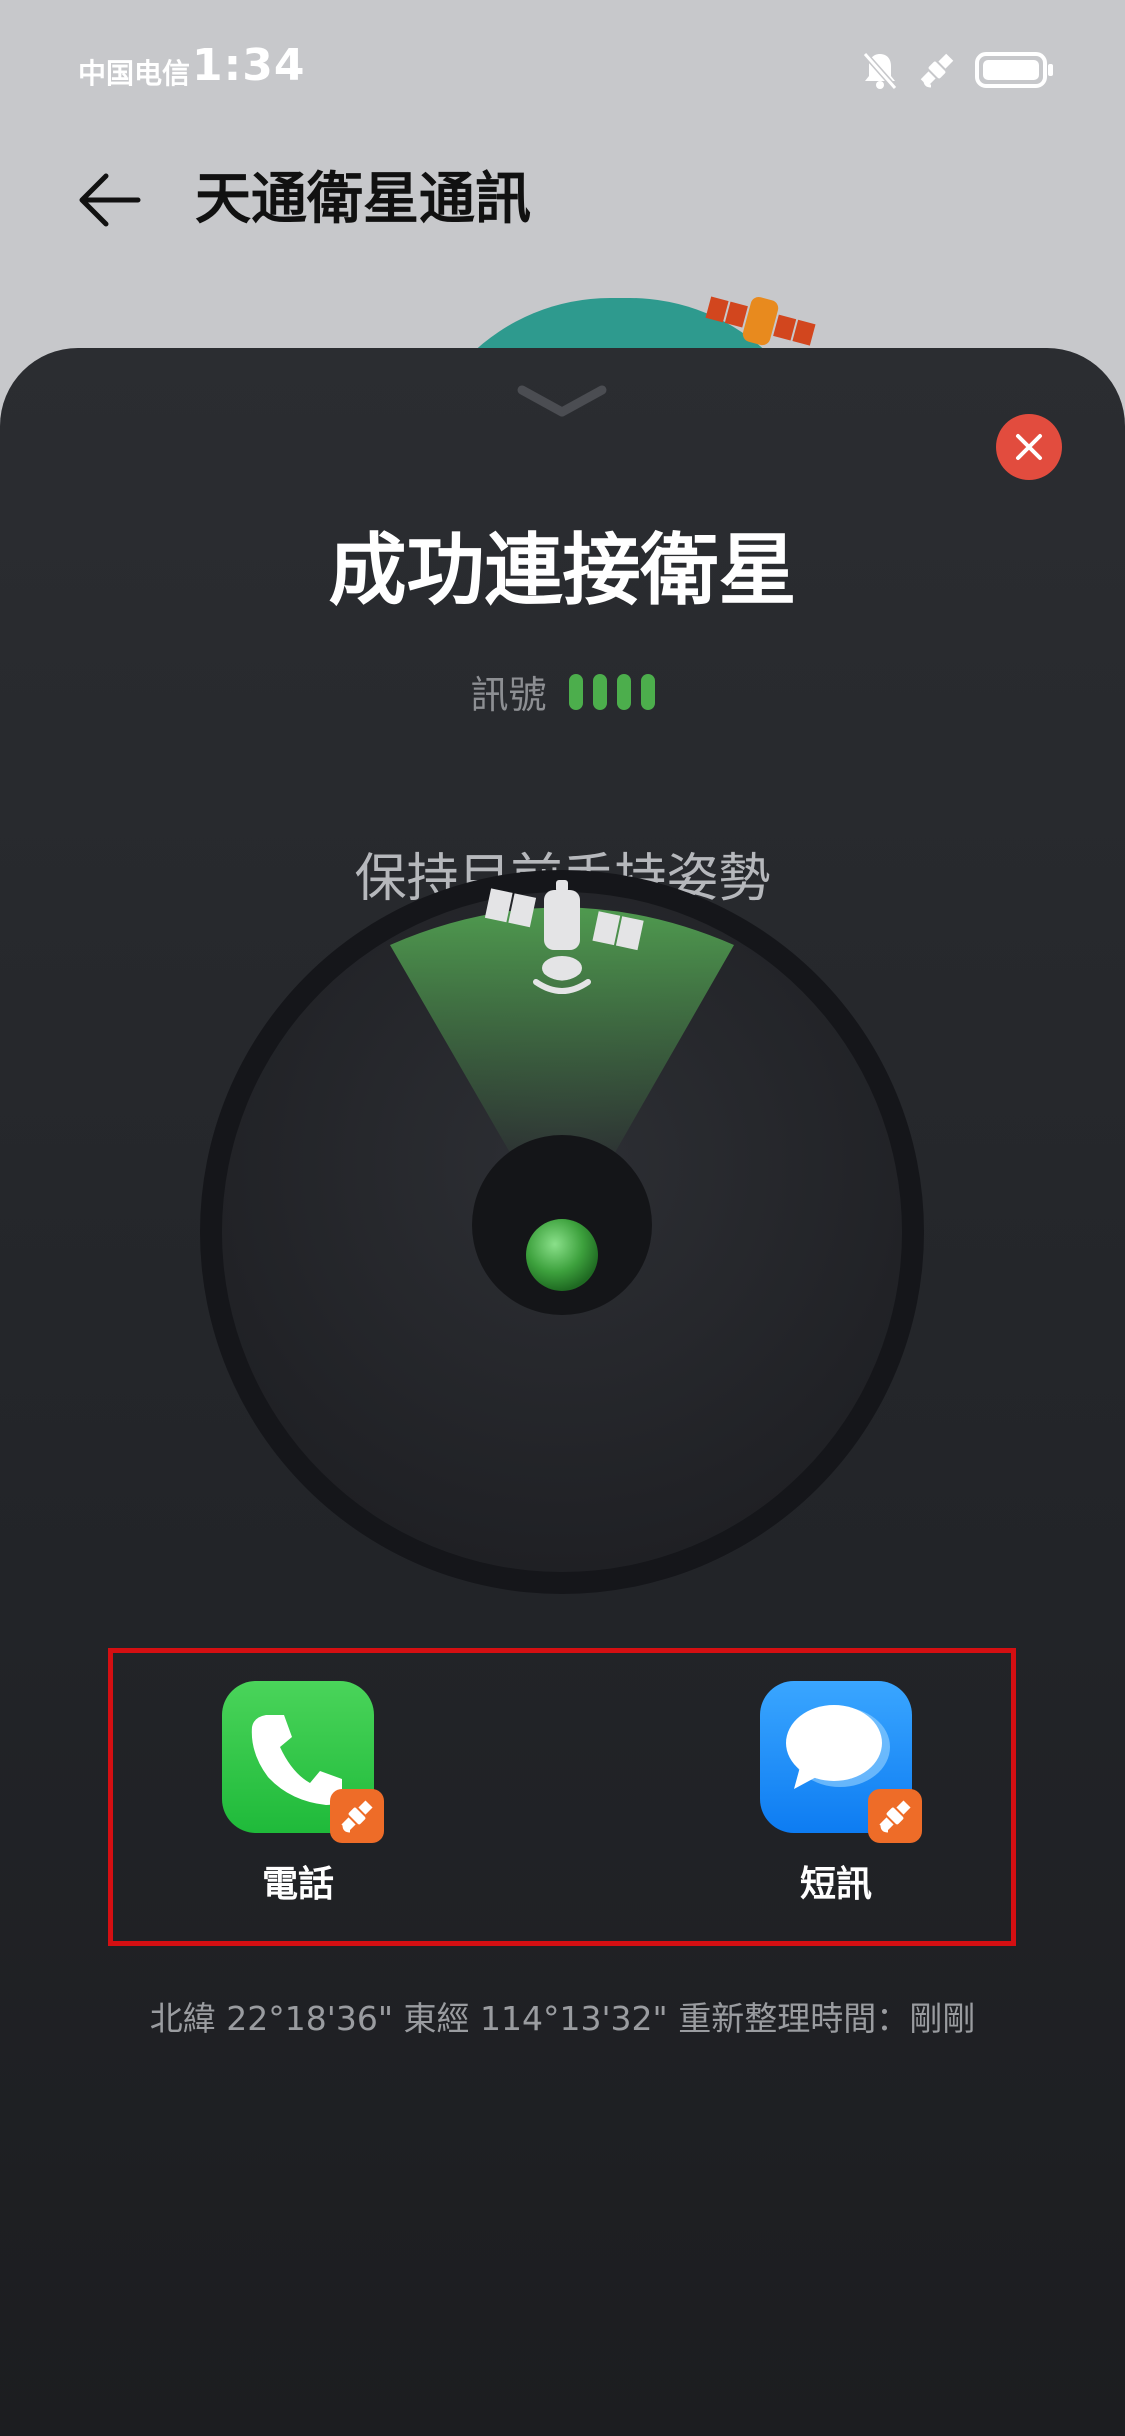 This screenshot has height=2436, width=1125. Describe the element at coordinates (562, 70) in the screenshot. I see `status-bar: 中国电信 1:34` at that location.